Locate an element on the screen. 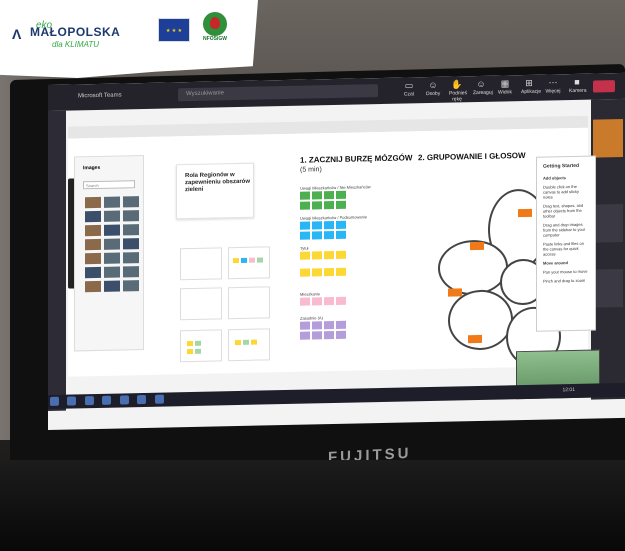  teams-icon is located at coordinates (124, 400).